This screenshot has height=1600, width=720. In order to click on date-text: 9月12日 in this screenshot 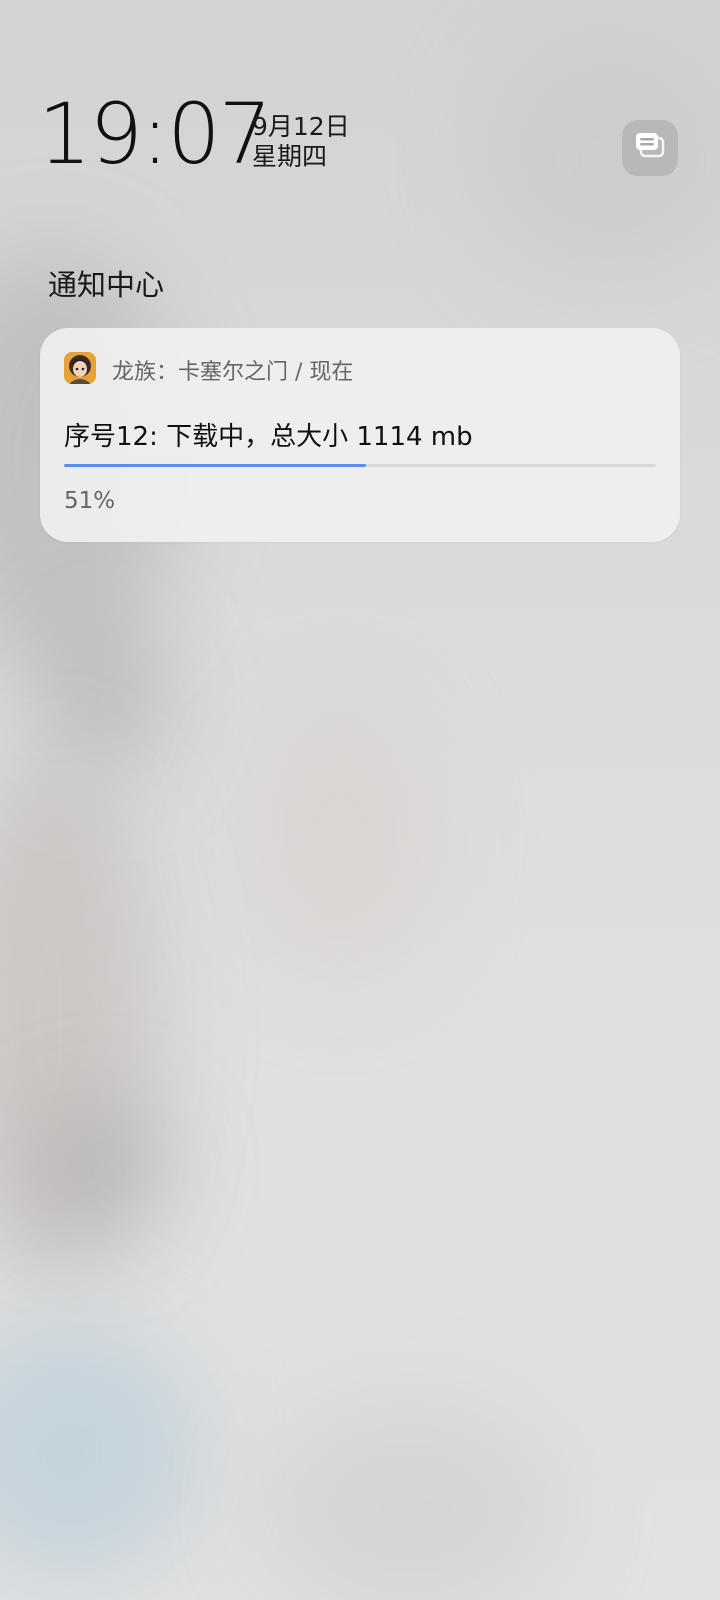, I will do `click(301, 126)`.